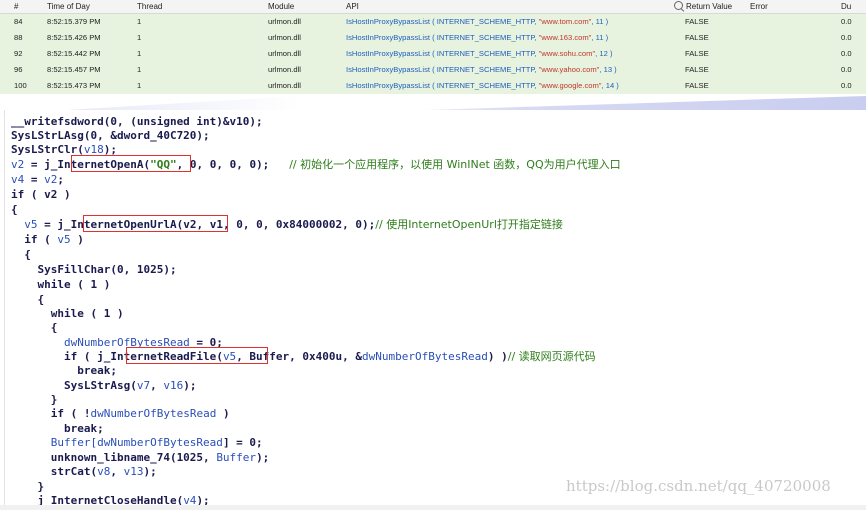  Describe the element at coordinates (27, 6) in the screenshot. I see `col-header-number: #` at that location.